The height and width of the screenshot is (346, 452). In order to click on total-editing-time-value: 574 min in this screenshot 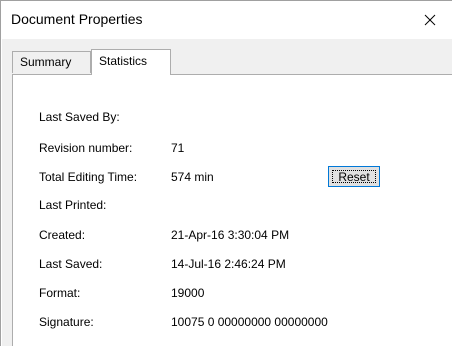, I will do `click(192, 177)`.